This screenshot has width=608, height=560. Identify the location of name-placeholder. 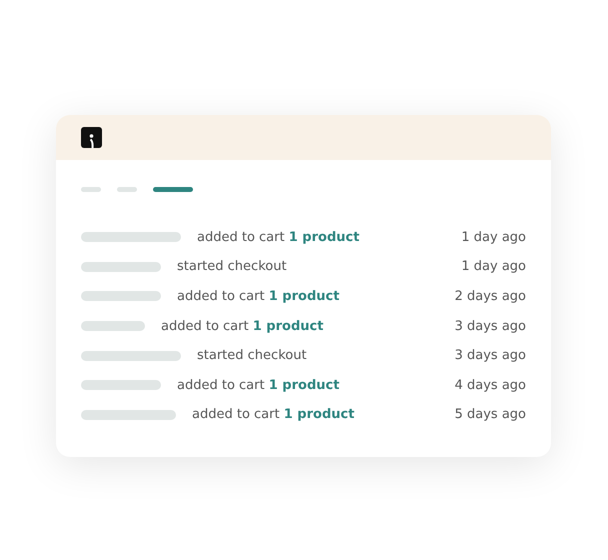
(113, 326).